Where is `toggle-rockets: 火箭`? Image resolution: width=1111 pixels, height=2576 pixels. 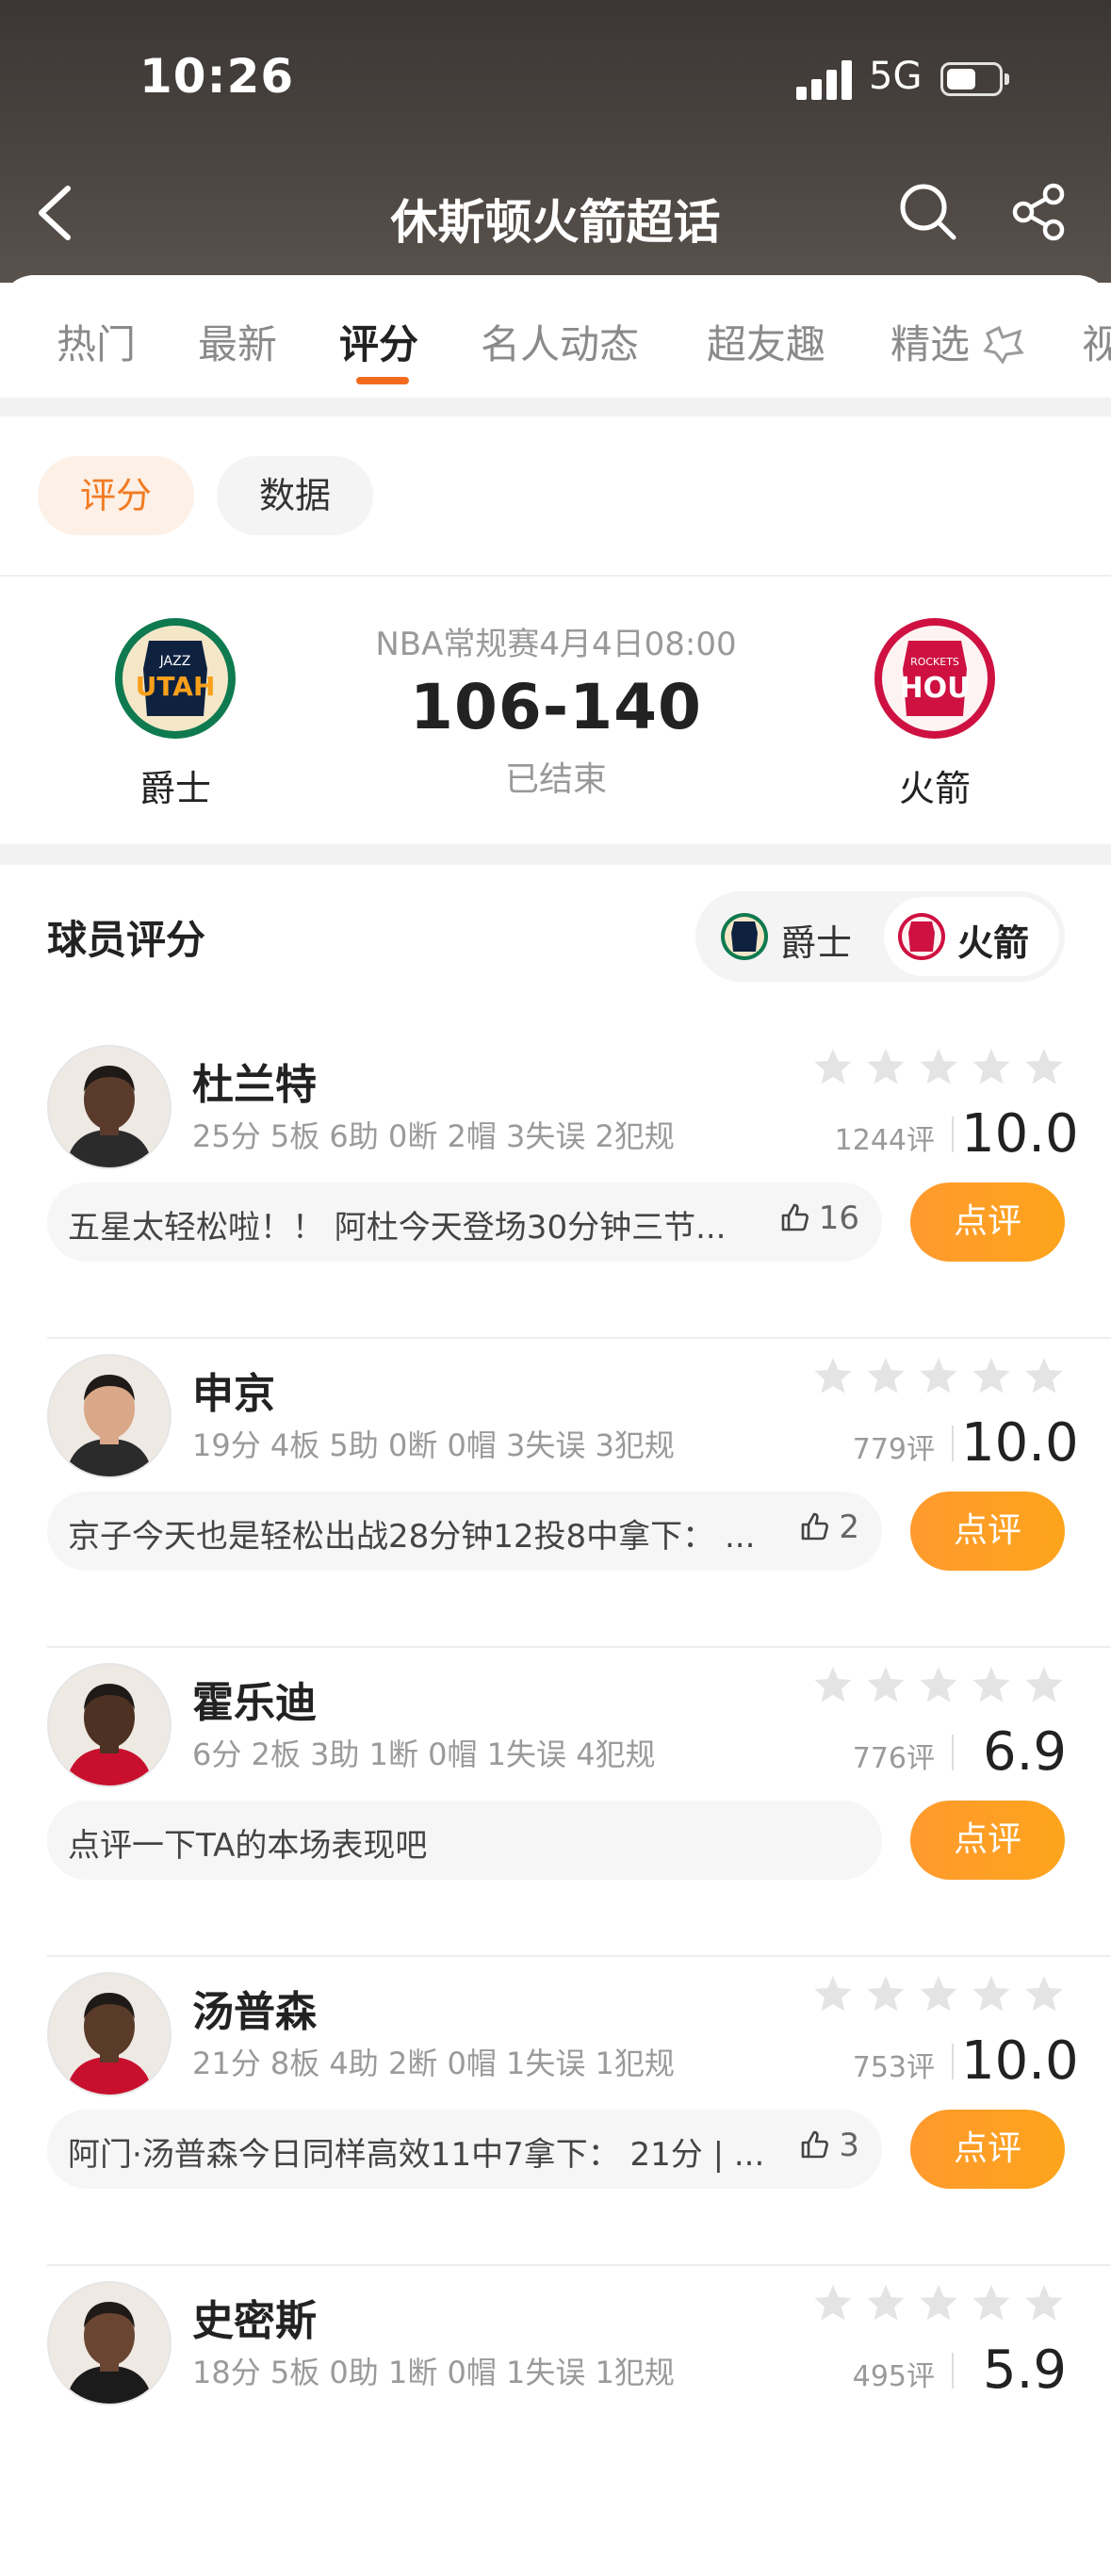 toggle-rockets: 火箭 is located at coordinates (971, 936).